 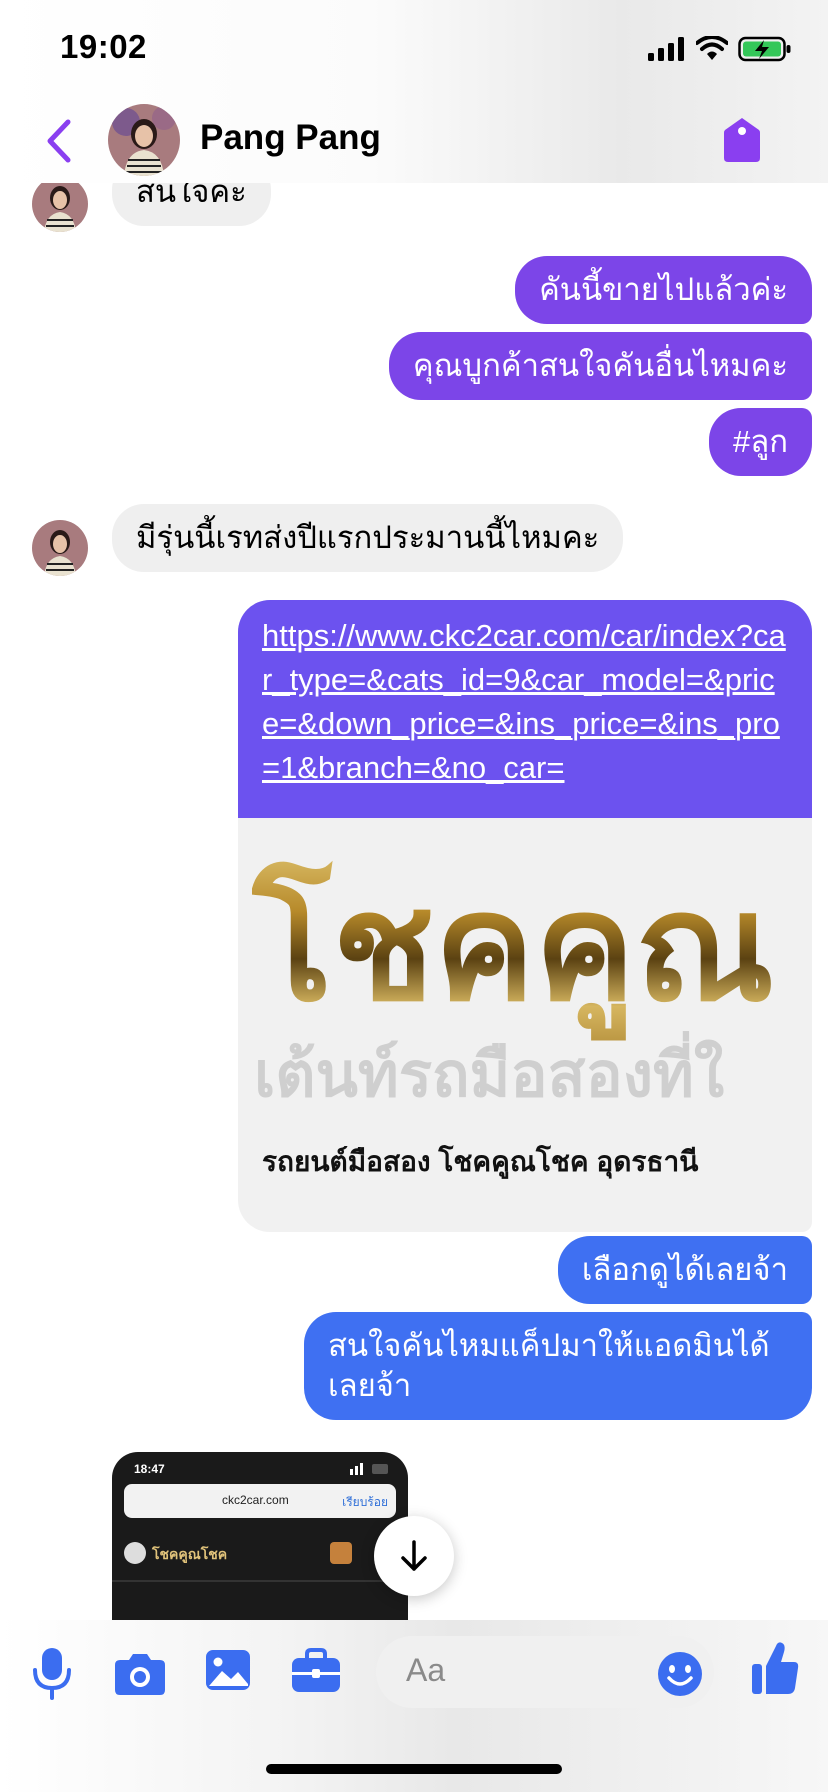 I want to click on message-outgoing: คันนี้ขายไปแล้วค่ะ, so click(x=663, y=290).